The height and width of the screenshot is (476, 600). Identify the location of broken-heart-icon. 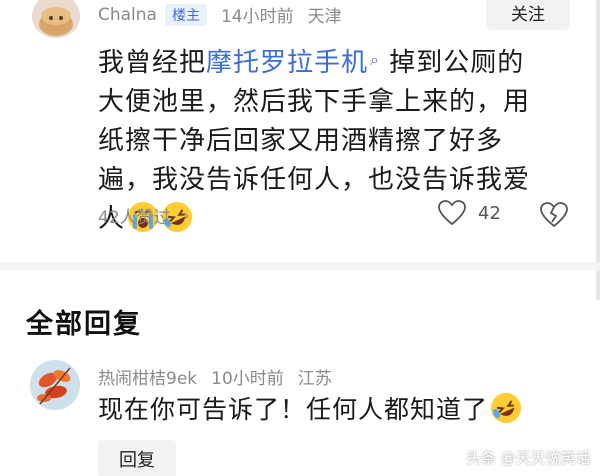
(554, 215).